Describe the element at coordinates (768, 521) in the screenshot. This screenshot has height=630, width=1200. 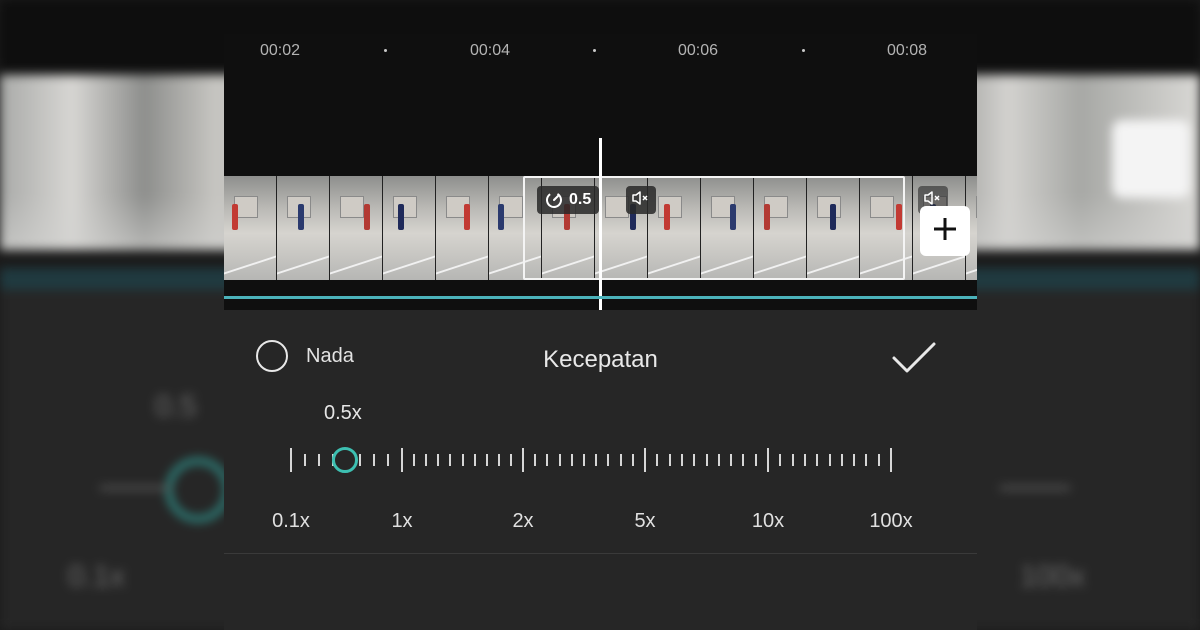
I see `scale-label: 10x` at that location.